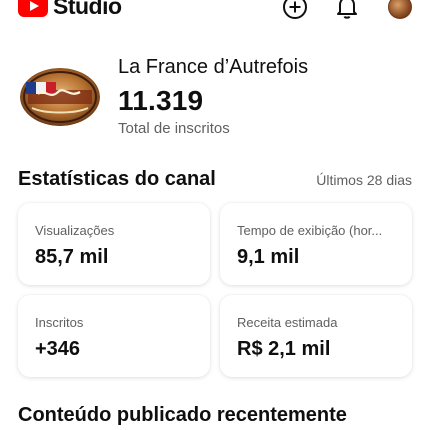  I want to click on account-avatar, so click(400, 9).